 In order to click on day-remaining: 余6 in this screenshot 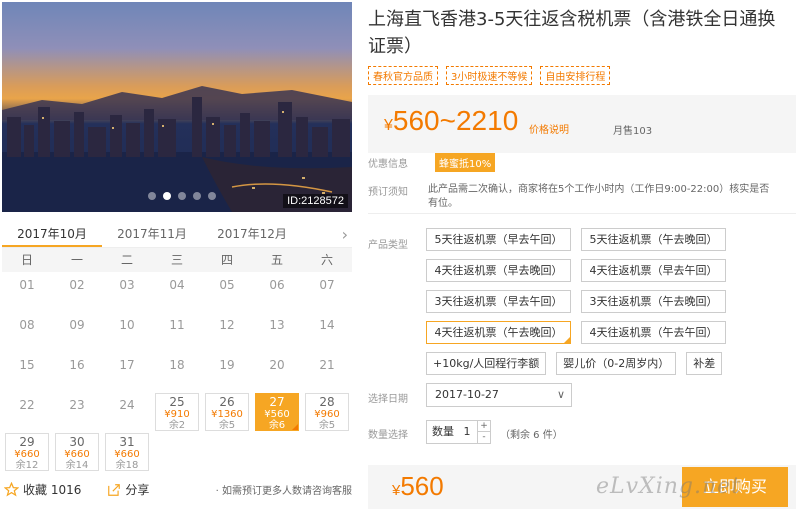, I will do `click(277, 425)`.